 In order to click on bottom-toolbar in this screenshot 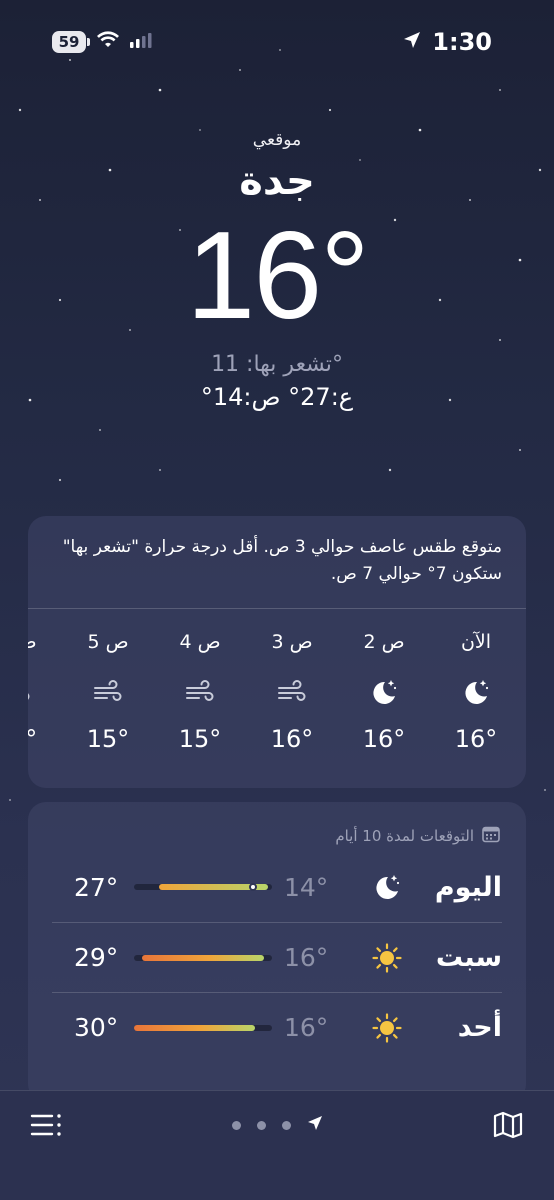, I will do `click(277, 1145)`.